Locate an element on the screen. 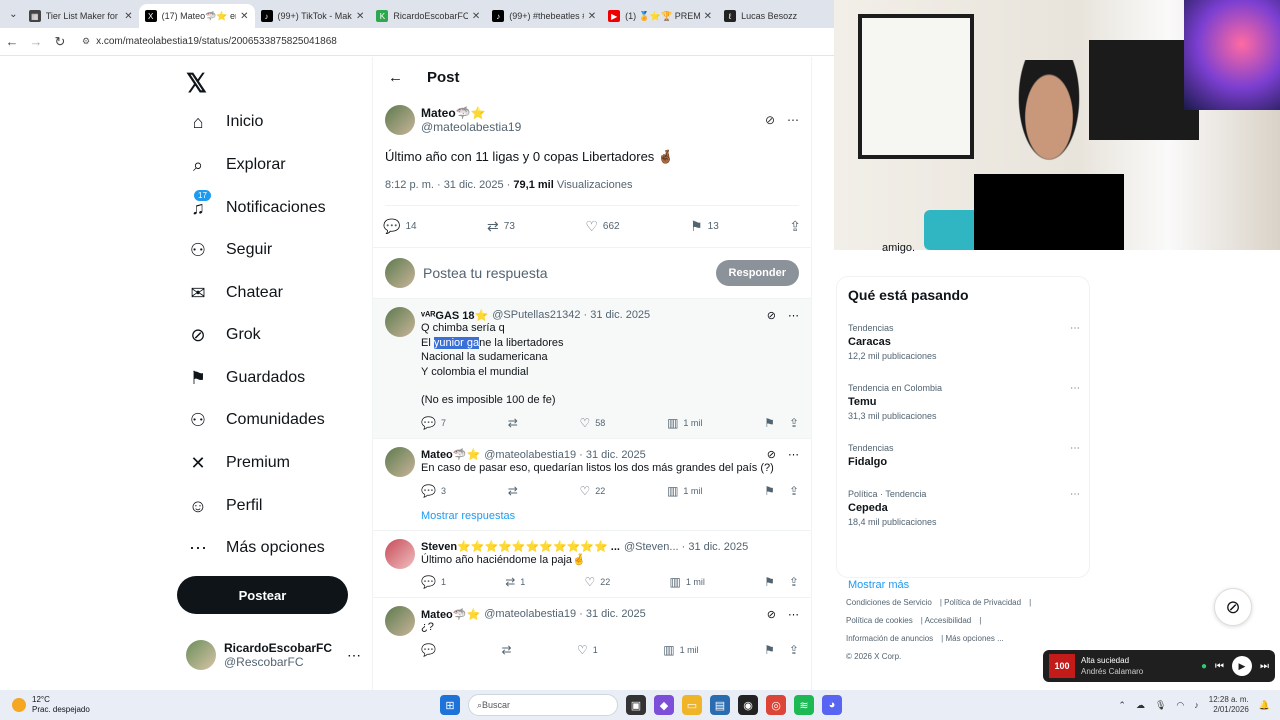 This screenshot has width=1280, height=720. tab-search-icon: ⌄ is located at coordinates (13, 14).